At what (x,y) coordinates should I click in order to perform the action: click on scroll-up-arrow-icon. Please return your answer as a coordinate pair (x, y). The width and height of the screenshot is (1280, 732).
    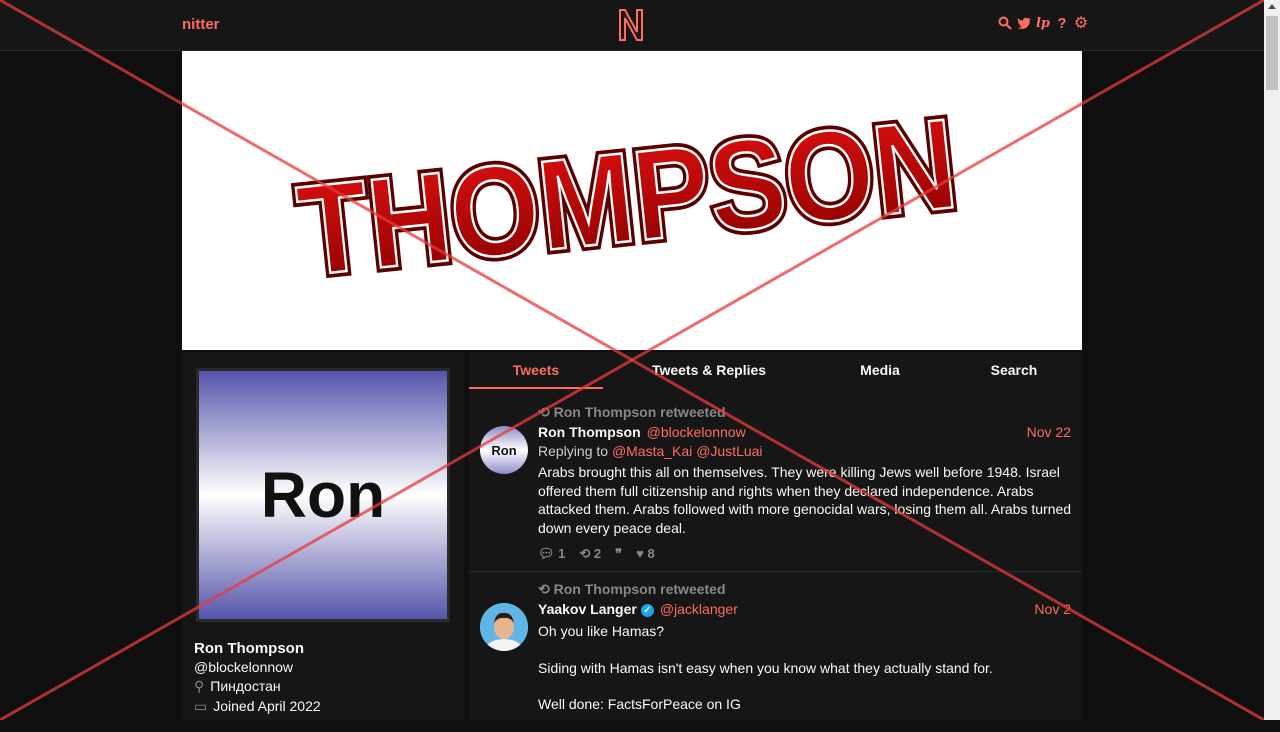
    Looking at the image, I should click on (1272, 6).